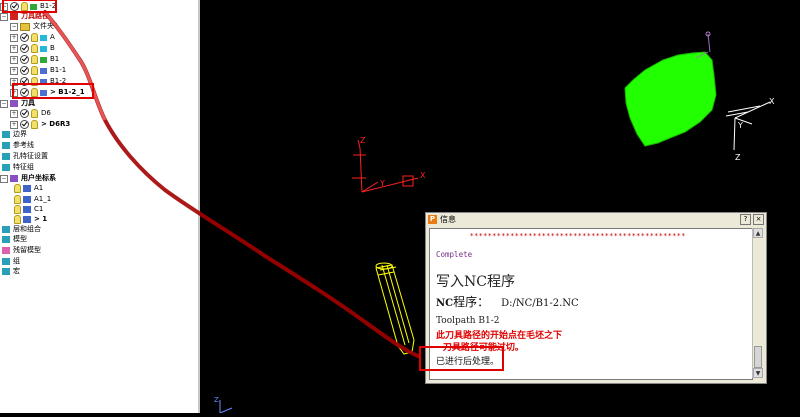  Describe the element at coordinates (471, 302) in the screenshot. I see `nc-label: 程序：` at that location.